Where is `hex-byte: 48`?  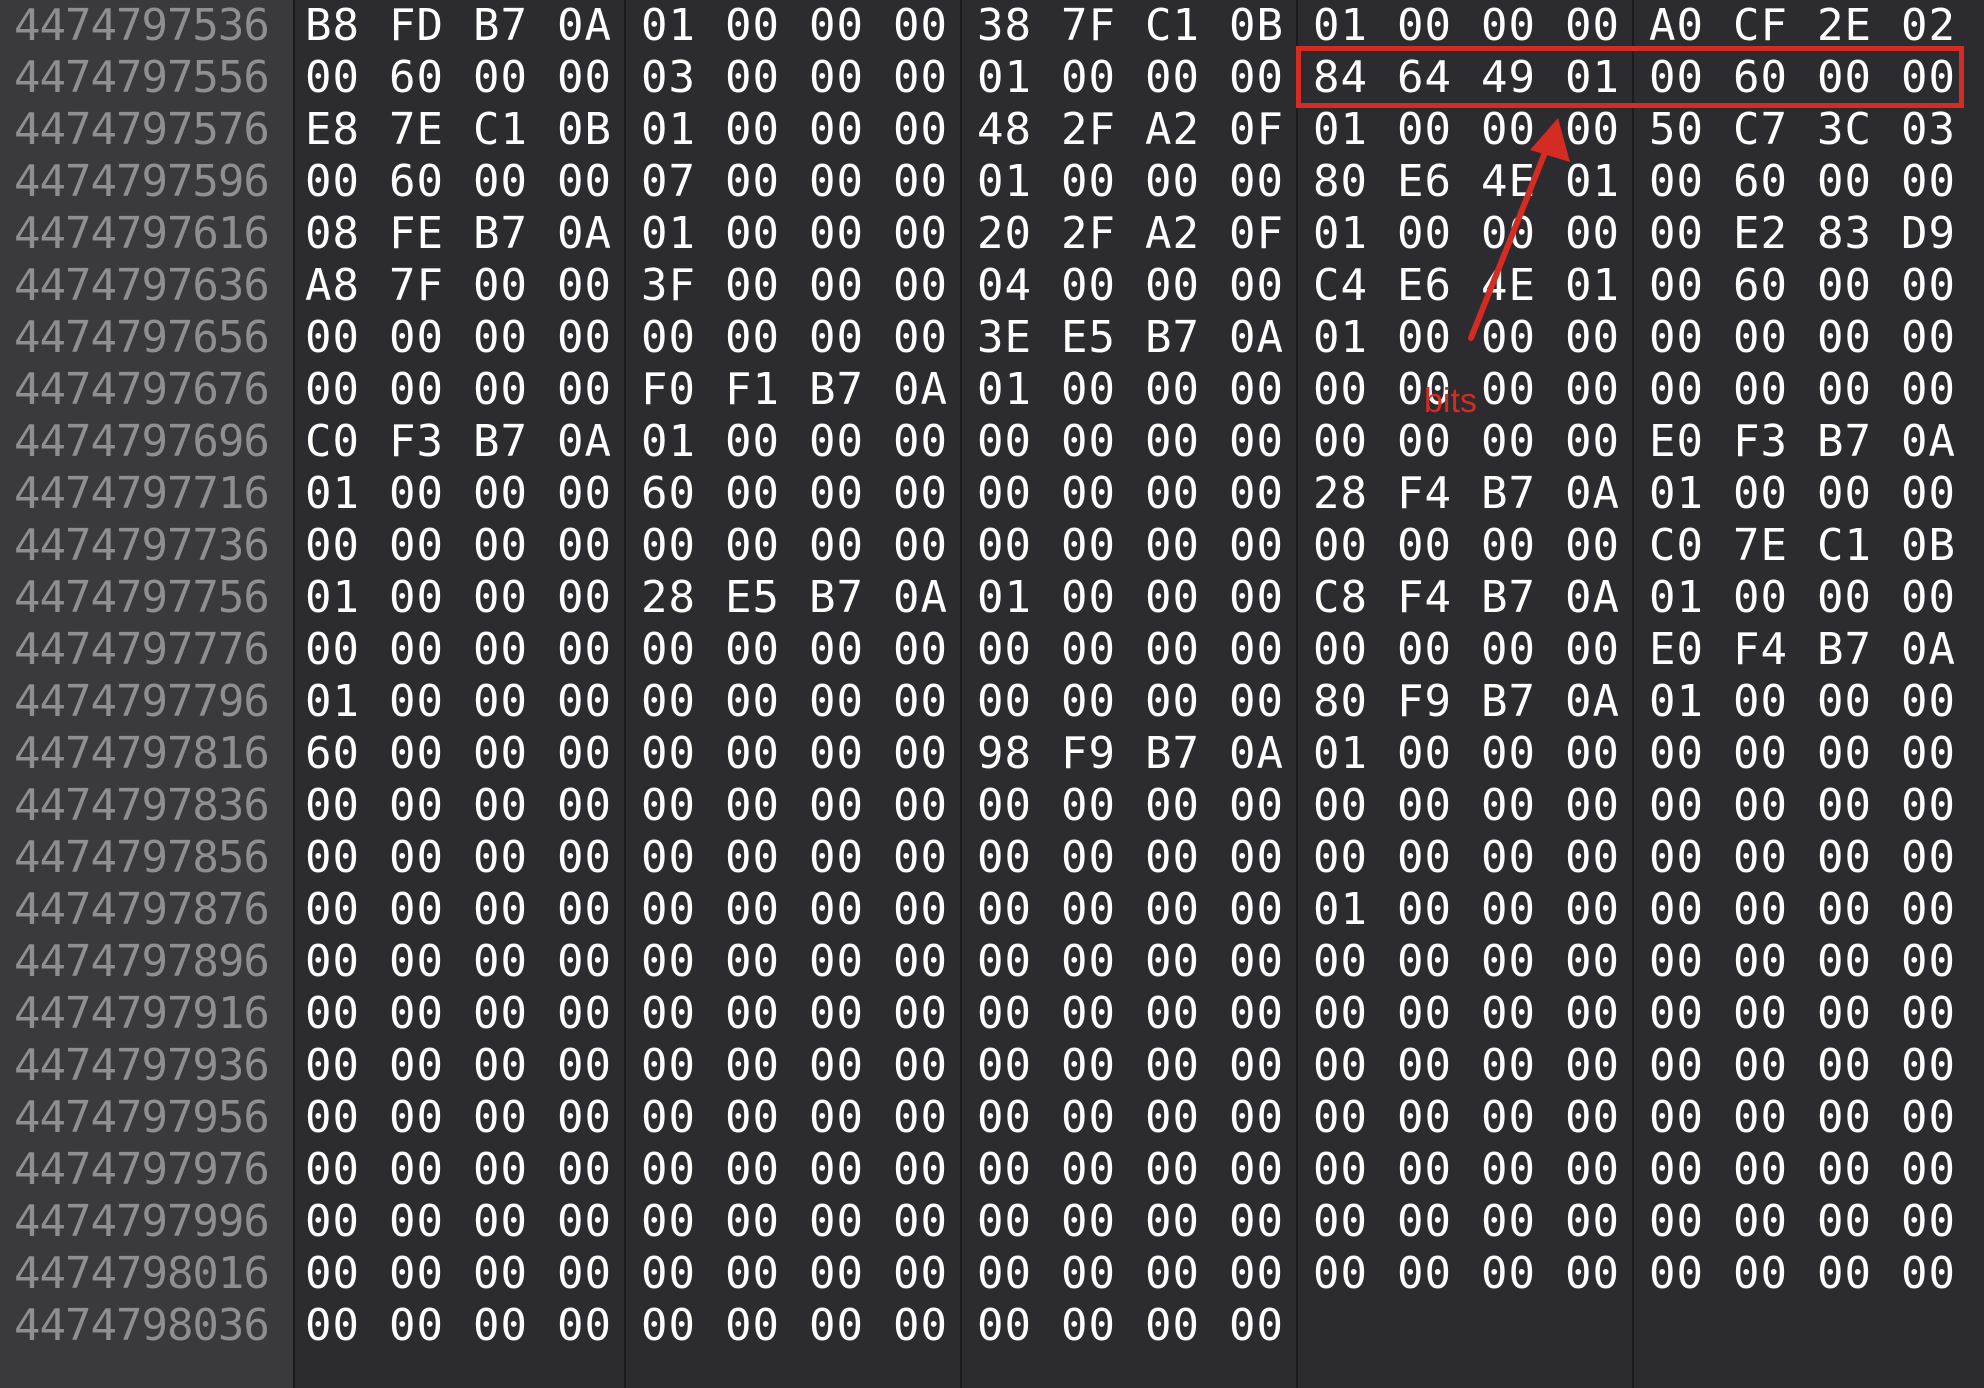 hex-byte: 48 is located at coordinates (1004, 130).